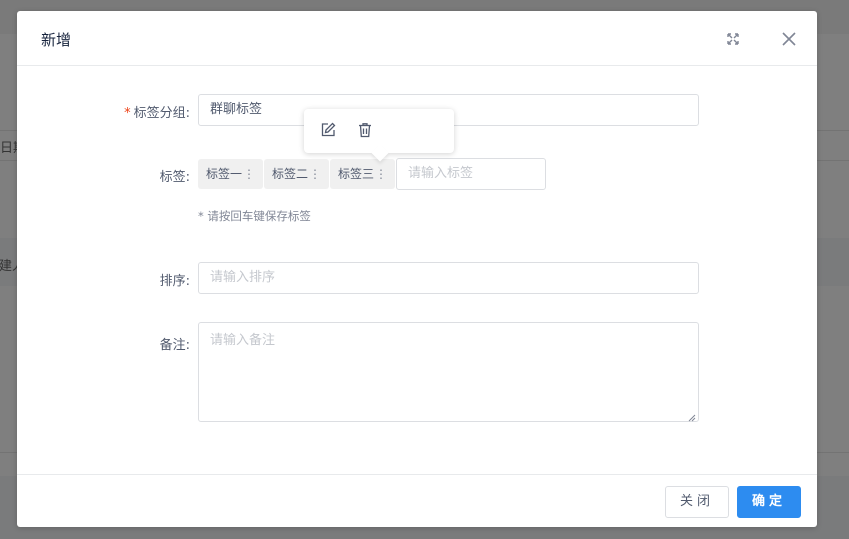 The height and width of the screenshot is (539, 849). I want to click on tag-hint: * 请按回车键保存标签, so click(254, 216).